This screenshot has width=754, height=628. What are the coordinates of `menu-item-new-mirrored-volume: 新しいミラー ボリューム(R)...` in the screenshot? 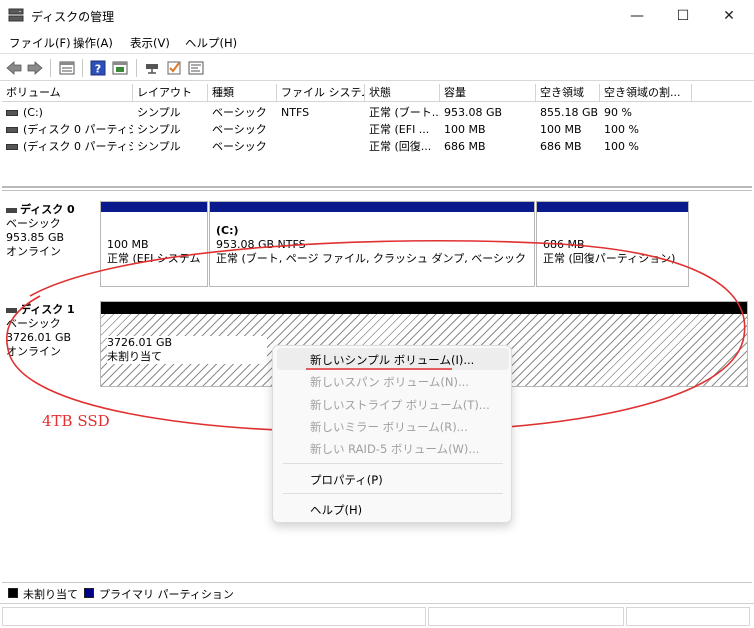 It's located at (389, 427).